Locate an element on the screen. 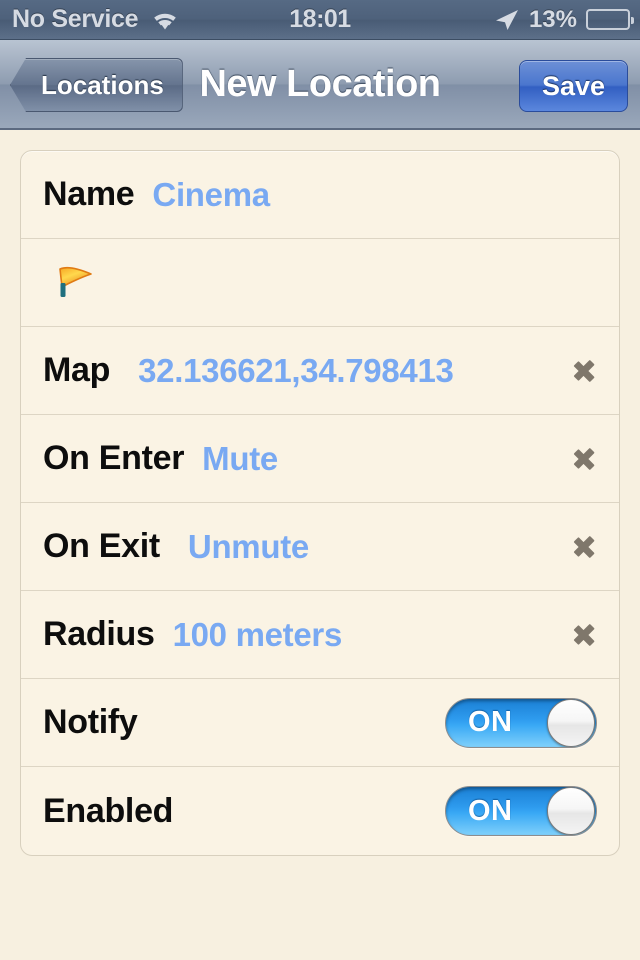 The width and height of the screenshot is (640, 960). row-name: Name Cinema is located at coordinates (320, 195).